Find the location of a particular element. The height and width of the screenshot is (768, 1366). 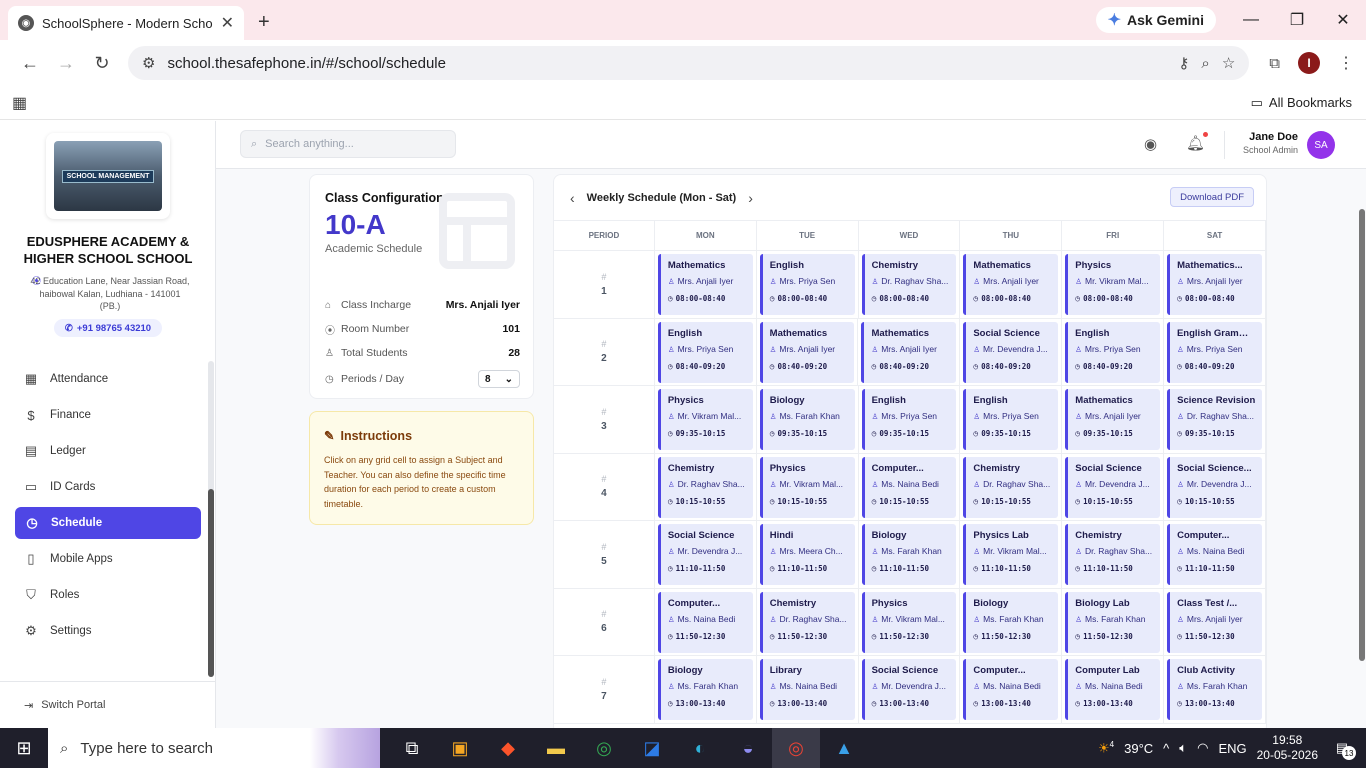

period-entry: English ♙ Mrs. Priya Sen ◷ 09:35-10:15 is located at coordinates (1011, 419).